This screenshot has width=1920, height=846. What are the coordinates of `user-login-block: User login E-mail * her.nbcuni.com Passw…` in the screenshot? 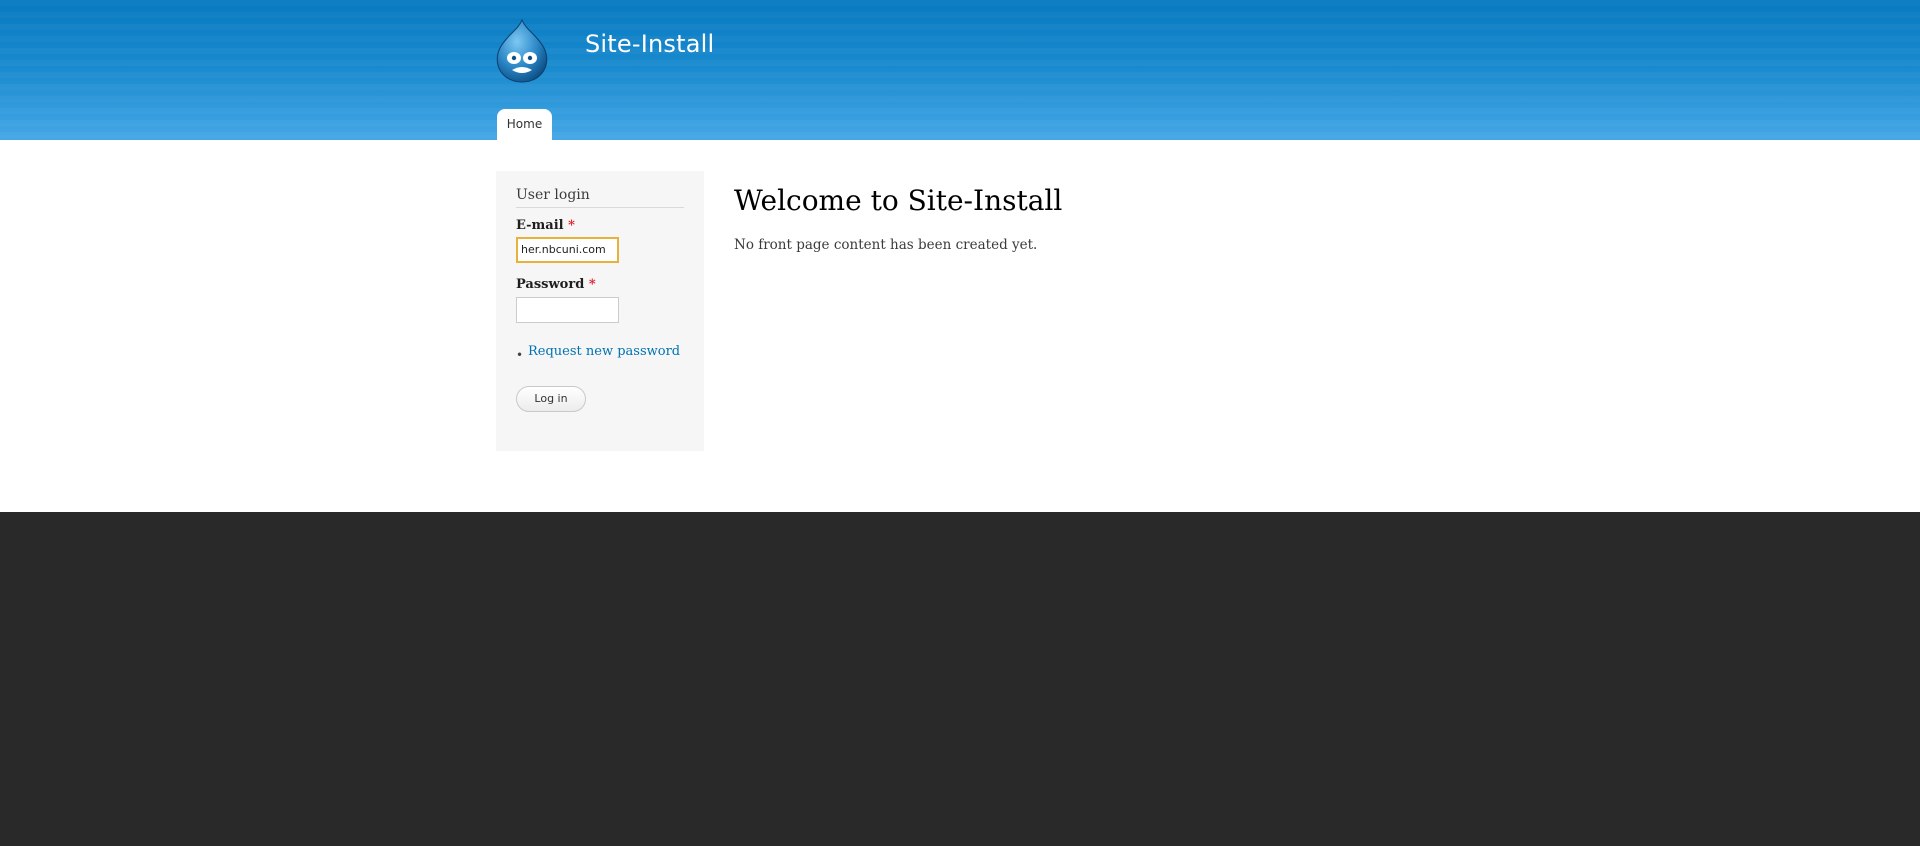 It's located at (600, 311).